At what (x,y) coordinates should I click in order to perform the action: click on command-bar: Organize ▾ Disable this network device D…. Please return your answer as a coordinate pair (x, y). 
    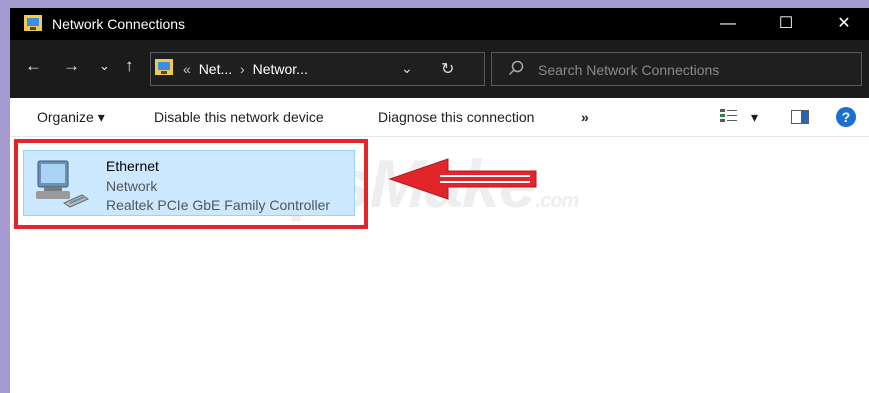
    Looking at the image, I should click on (439, 117).